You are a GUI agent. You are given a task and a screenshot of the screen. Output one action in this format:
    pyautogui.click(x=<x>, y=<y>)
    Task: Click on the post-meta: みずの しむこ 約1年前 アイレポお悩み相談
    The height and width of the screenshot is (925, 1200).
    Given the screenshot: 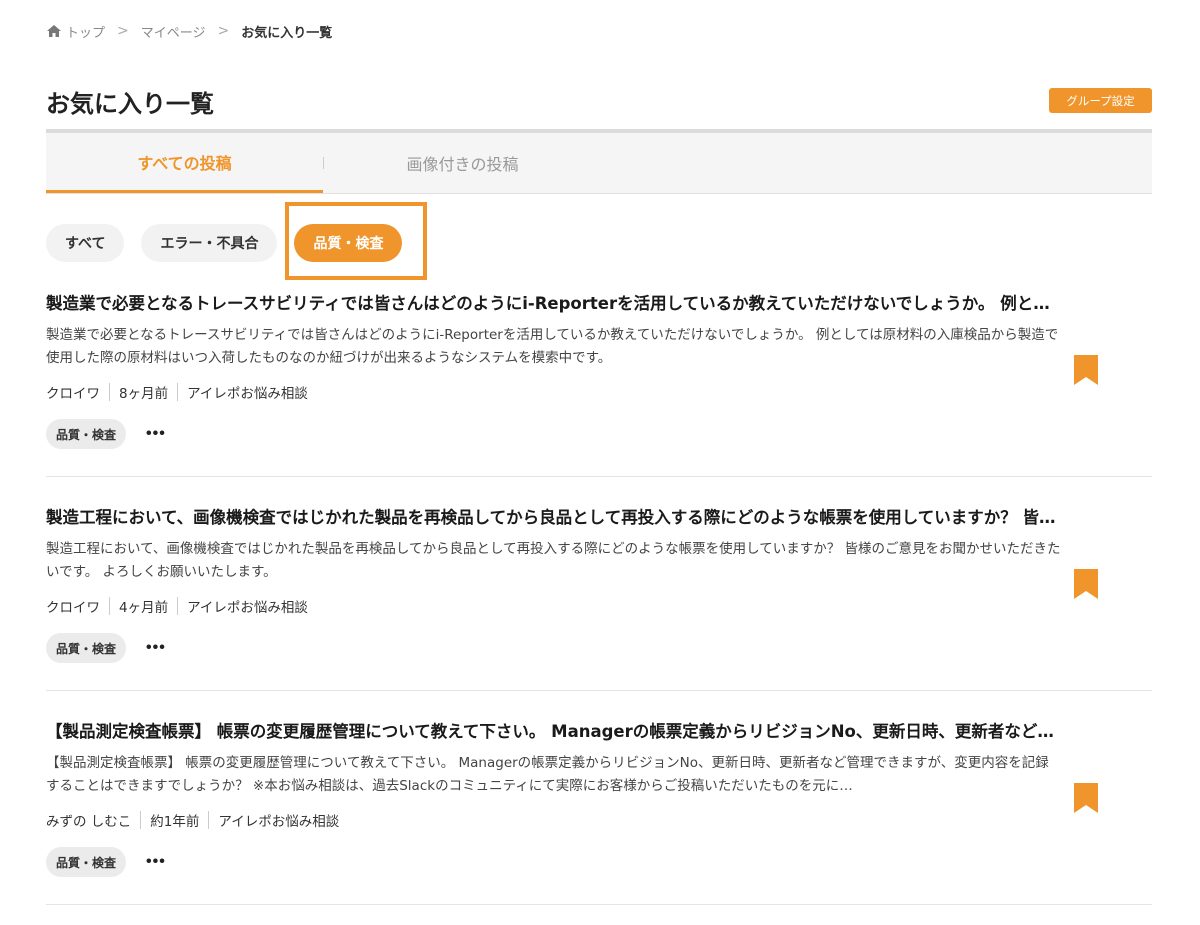 What is the action you would take?
    pyautogui.click(x=599, y=820)
    